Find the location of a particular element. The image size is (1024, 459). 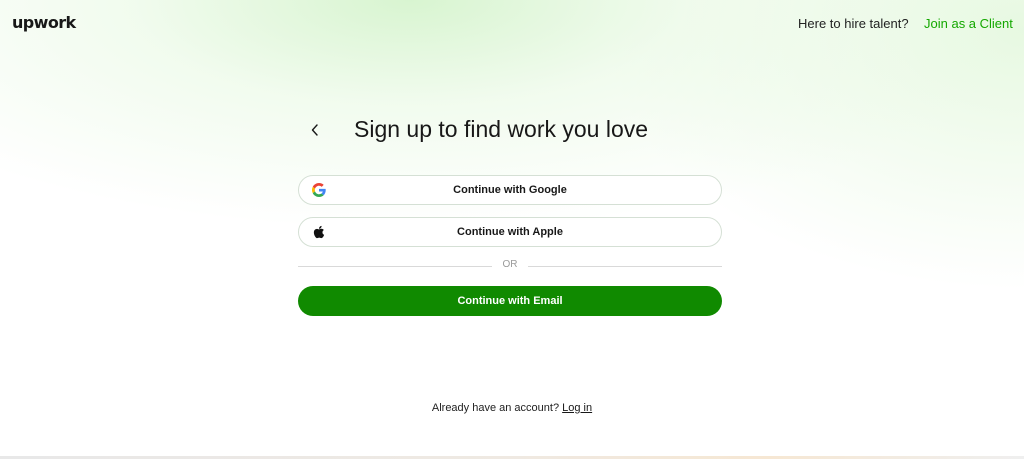

divider-text: OR is located at coordinates (510, 264).